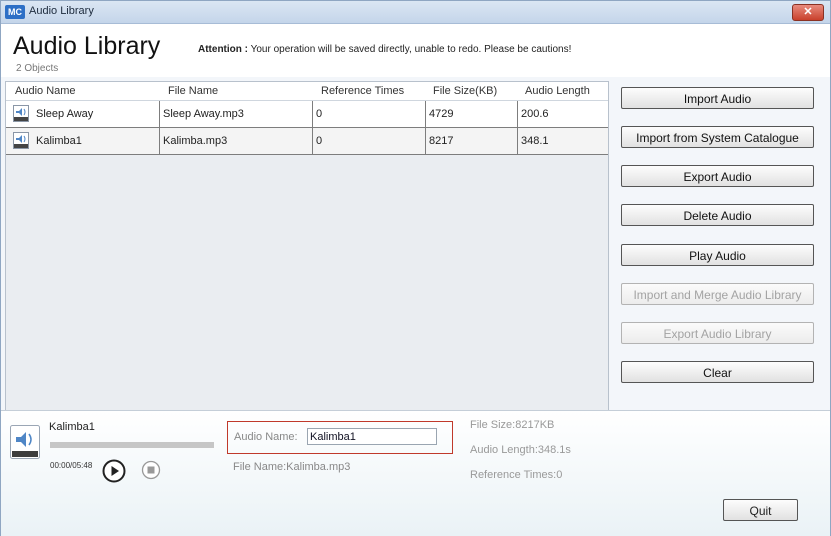  Describe the element at coordinates (114, 471) in the screenshot. I see `play-icon` at that location.